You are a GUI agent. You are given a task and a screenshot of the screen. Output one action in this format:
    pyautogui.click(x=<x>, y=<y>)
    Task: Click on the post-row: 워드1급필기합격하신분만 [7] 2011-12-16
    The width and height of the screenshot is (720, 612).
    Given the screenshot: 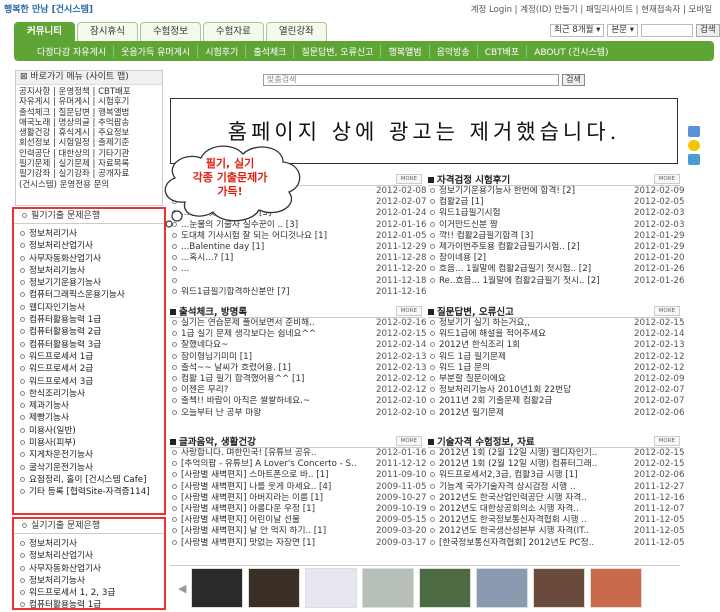 What is the action you would take?
    pyautogui.click(x=298, y=292)
    